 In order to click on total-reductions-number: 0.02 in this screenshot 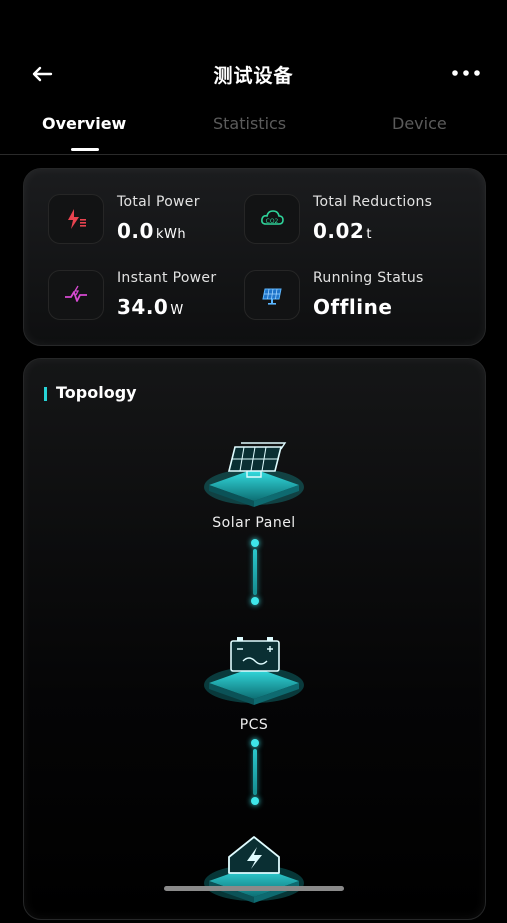, I will do `click(339, 231)`.